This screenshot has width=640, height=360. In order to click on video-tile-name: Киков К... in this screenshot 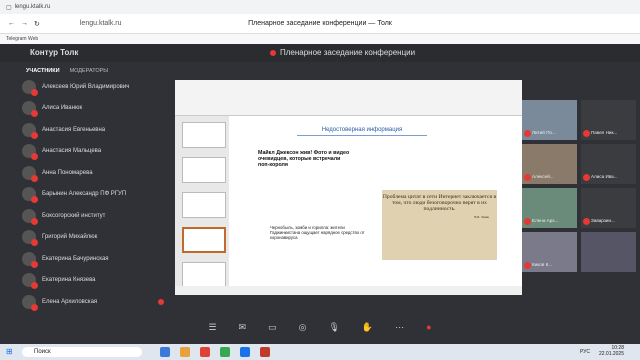, I will do `click(542, 264)`.